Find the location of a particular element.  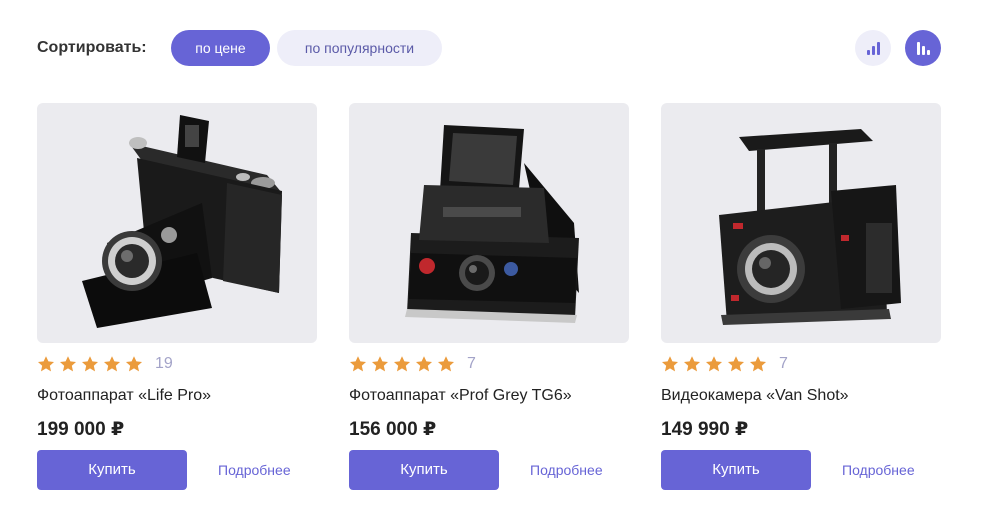

sort-descending-toggle is located at coordinates (923, 48).